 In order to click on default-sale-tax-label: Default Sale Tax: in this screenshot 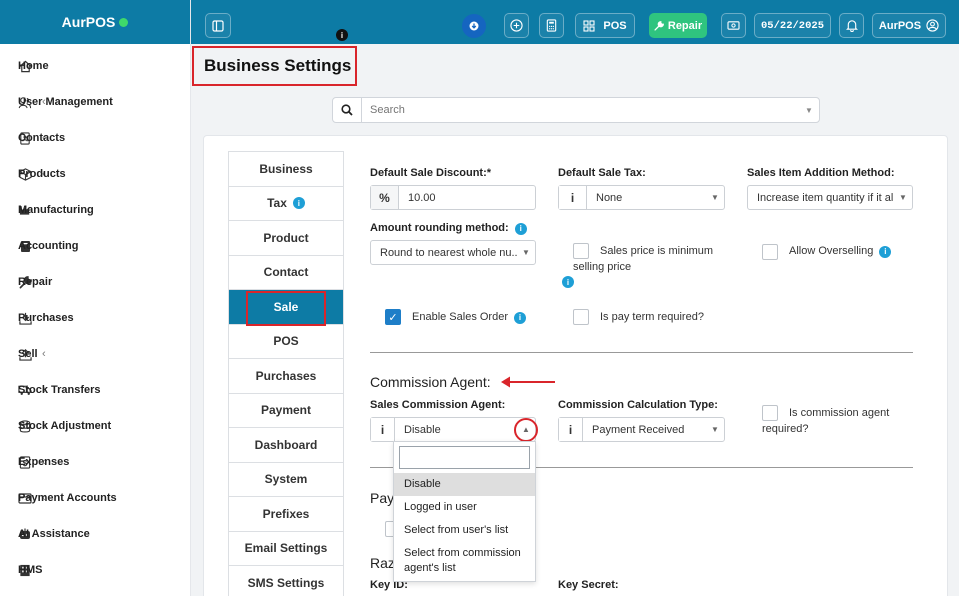, I will do `click(602, 173)`.